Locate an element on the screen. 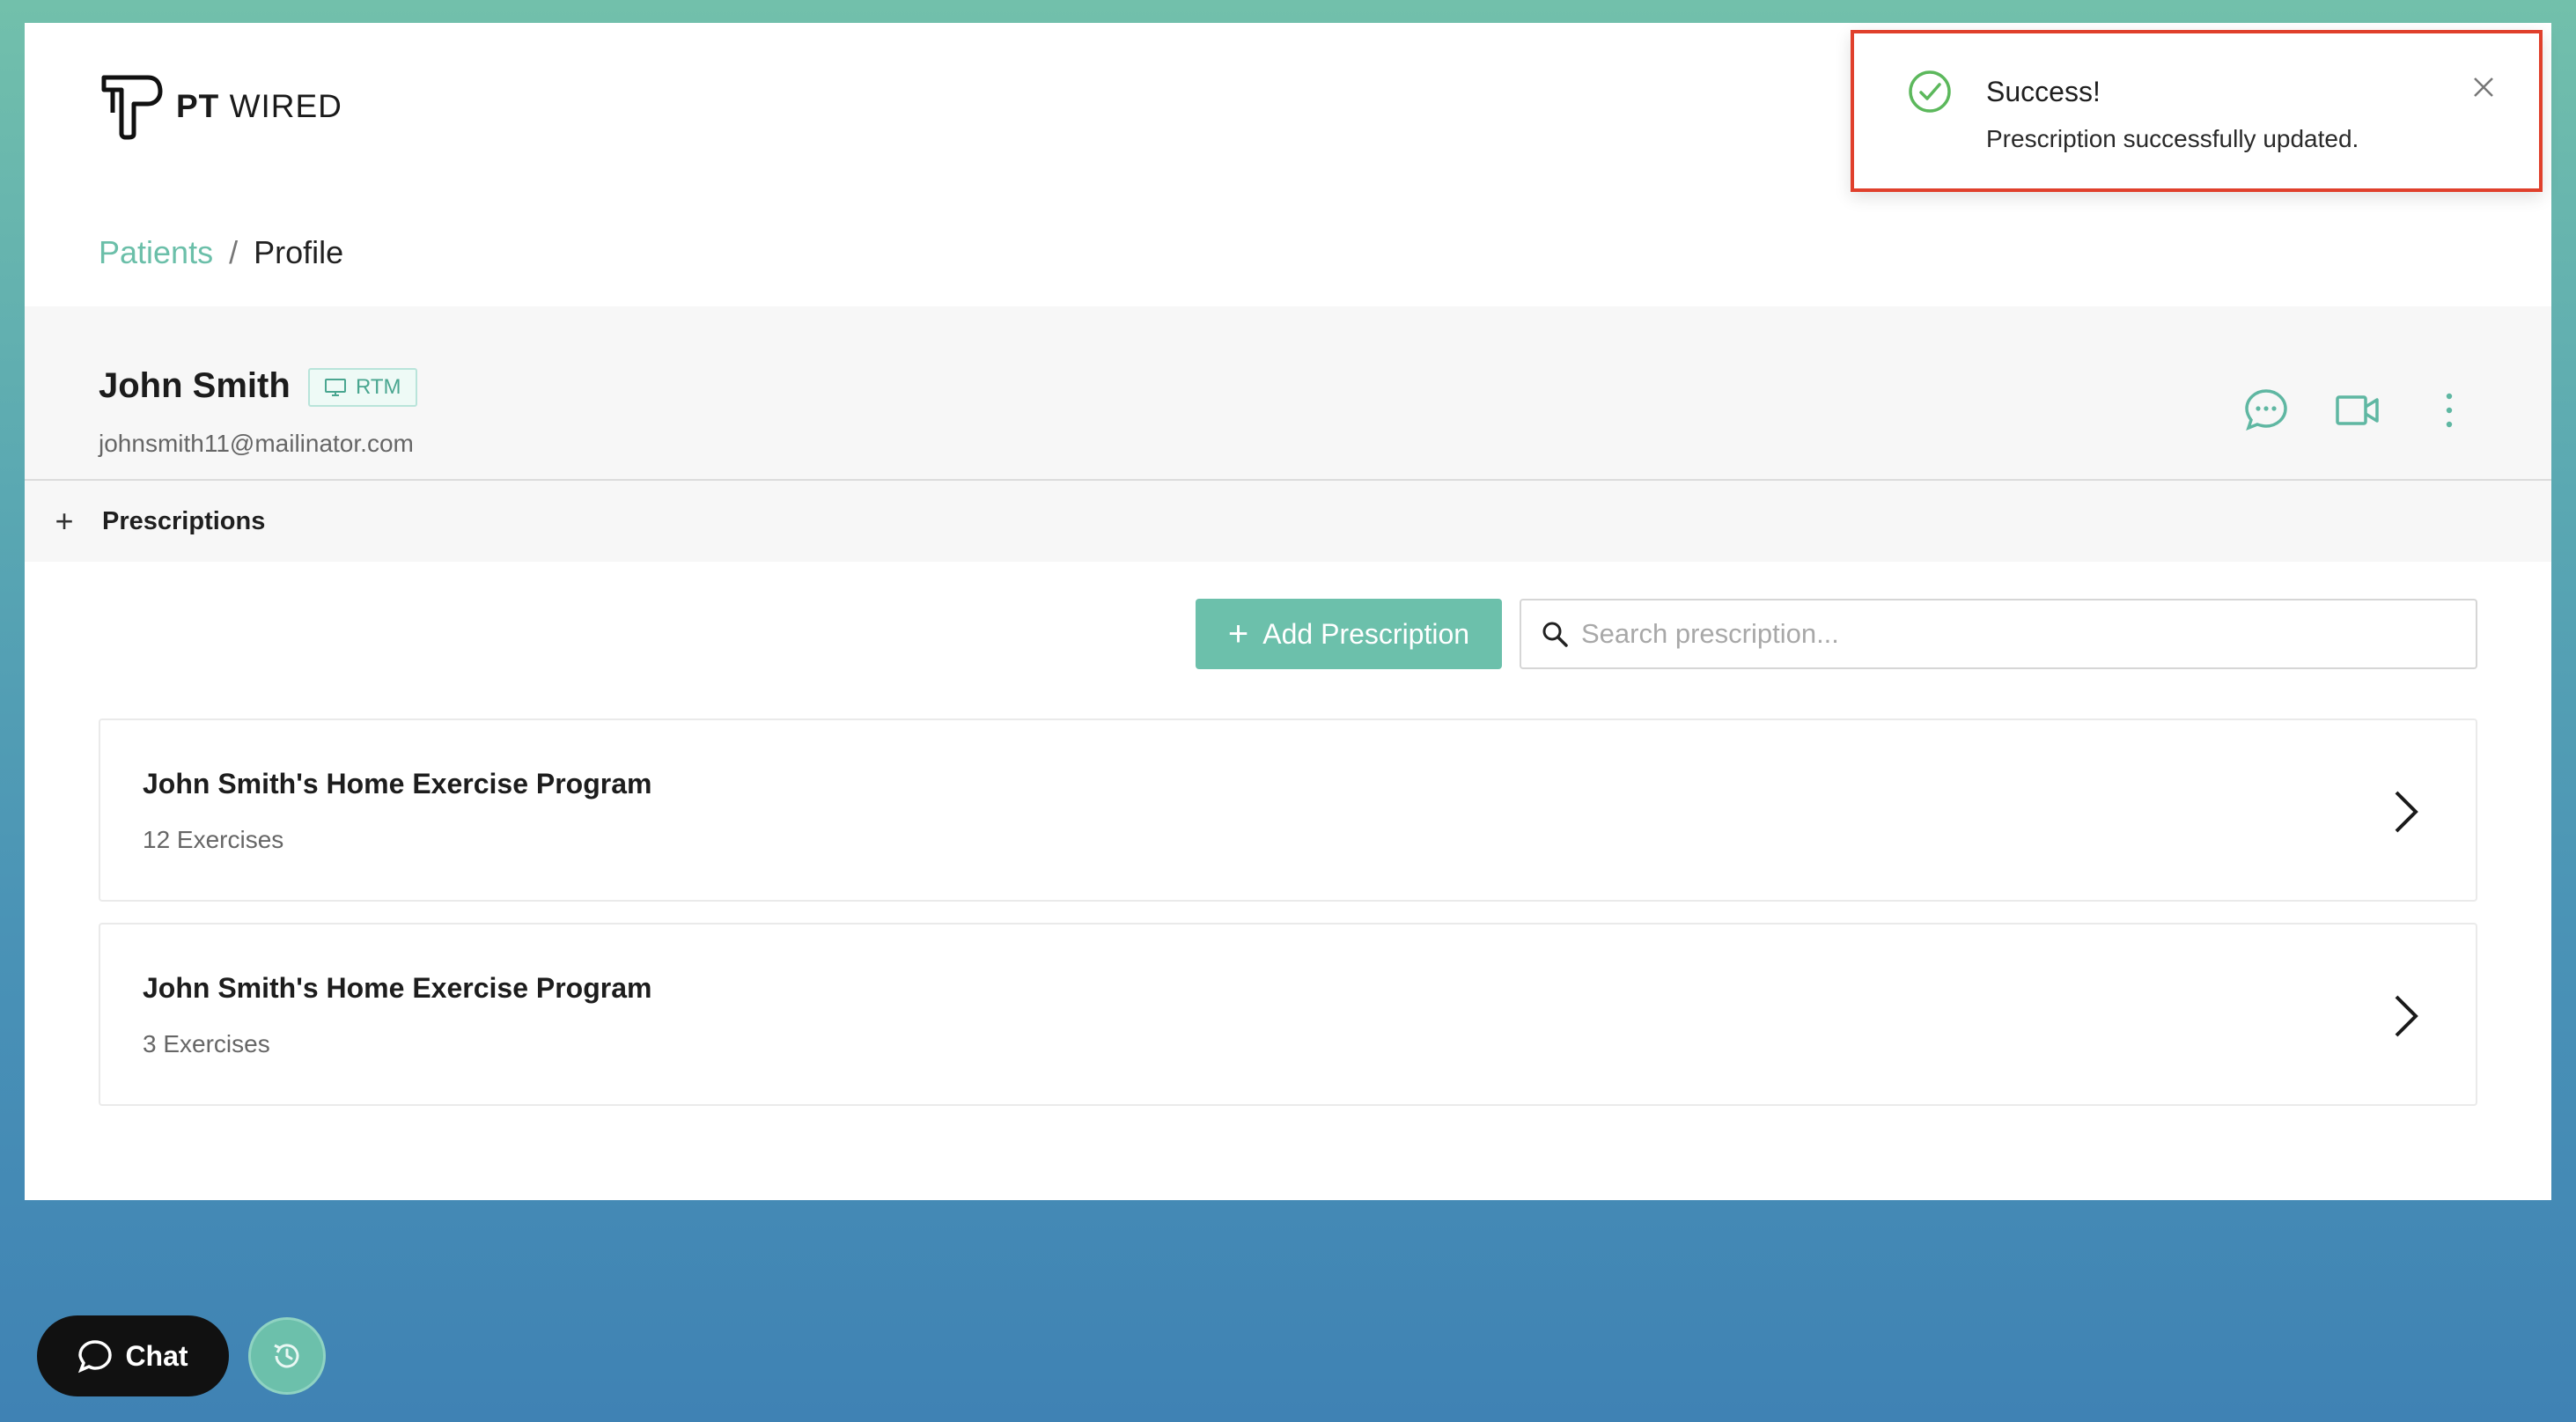  add-prescription-button: + Add Prescription is located at coordinates (1349, 634).